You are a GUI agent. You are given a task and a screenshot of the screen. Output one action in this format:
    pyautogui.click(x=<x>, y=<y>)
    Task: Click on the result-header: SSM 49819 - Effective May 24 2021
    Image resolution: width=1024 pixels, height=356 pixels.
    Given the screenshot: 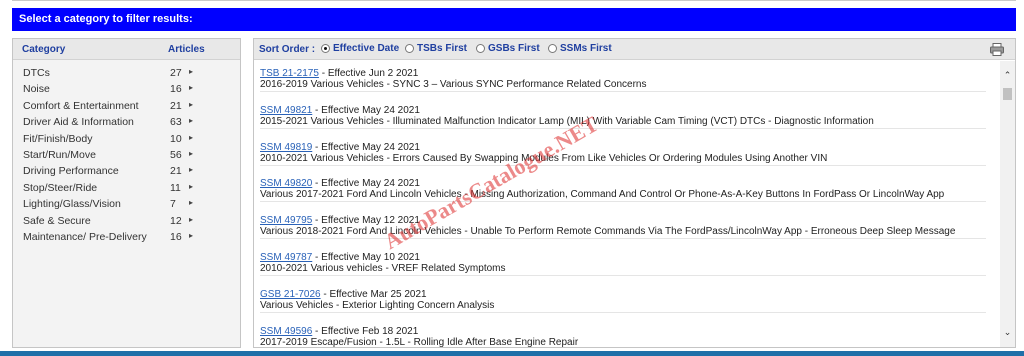 What is the action you would take?
    pyautogui.click(x=340, y=147)
    